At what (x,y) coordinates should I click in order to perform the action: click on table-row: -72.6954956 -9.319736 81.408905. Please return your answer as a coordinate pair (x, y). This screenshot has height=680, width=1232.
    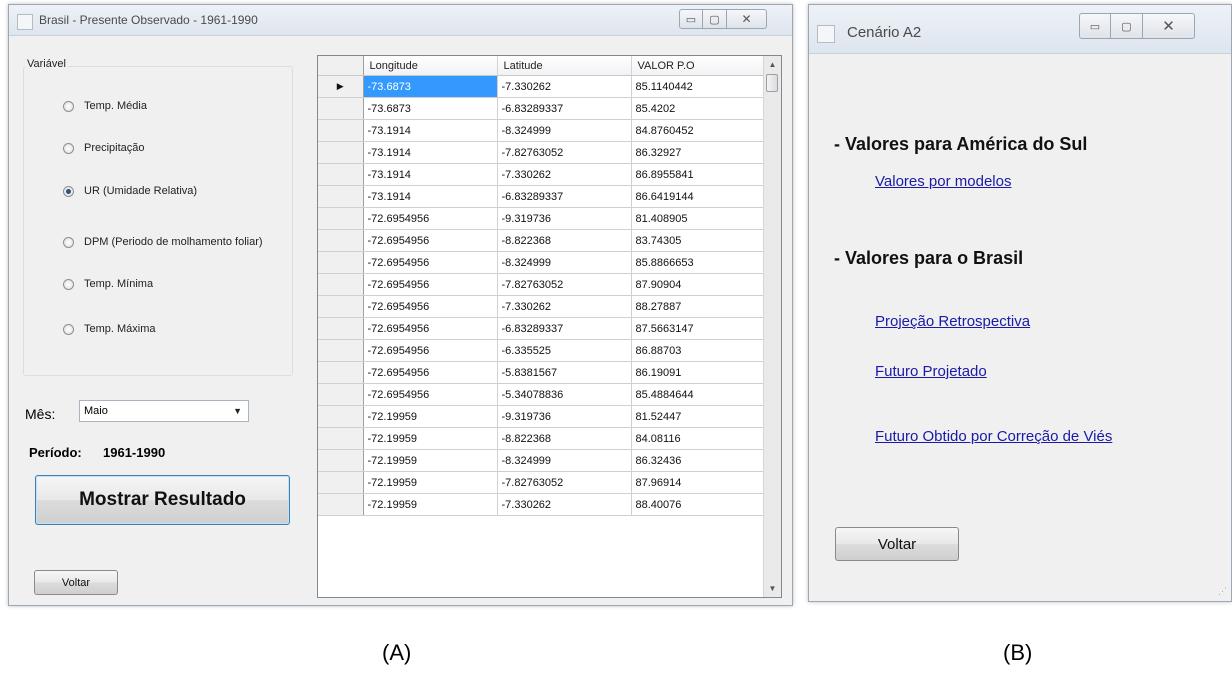
    Looking at the image, I should click on (541, 218).